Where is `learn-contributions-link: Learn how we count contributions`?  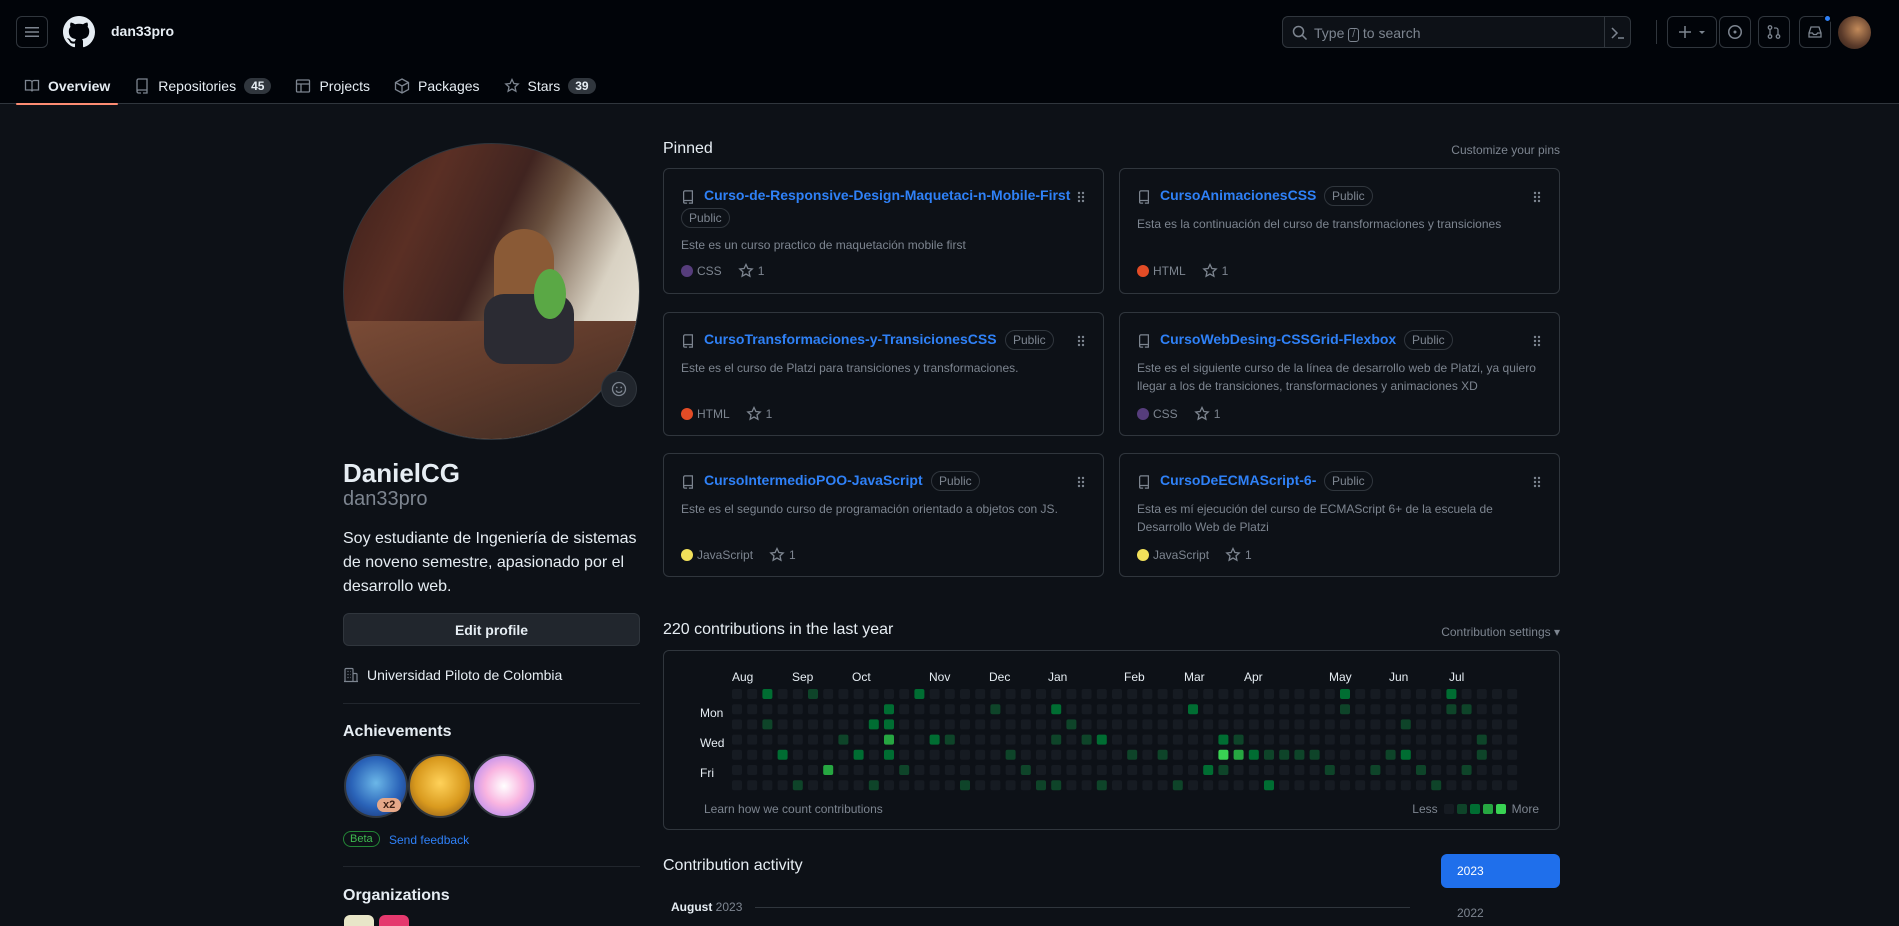 learn-contributions-link: Learn how we count contributions is located at coordinates (793, 809).